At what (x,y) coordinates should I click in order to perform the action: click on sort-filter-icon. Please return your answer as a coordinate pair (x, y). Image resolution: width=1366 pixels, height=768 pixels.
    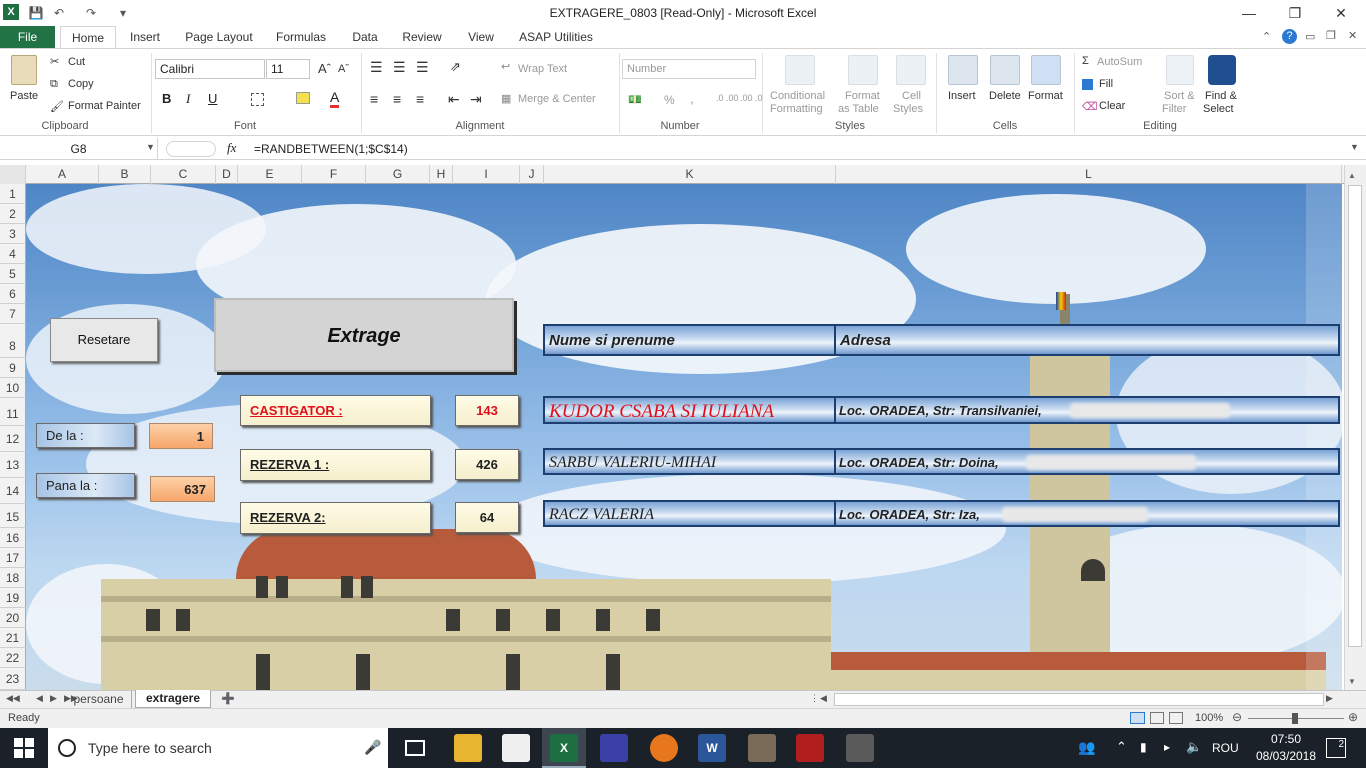
    Looking at the image, I should click on (1180, 70).